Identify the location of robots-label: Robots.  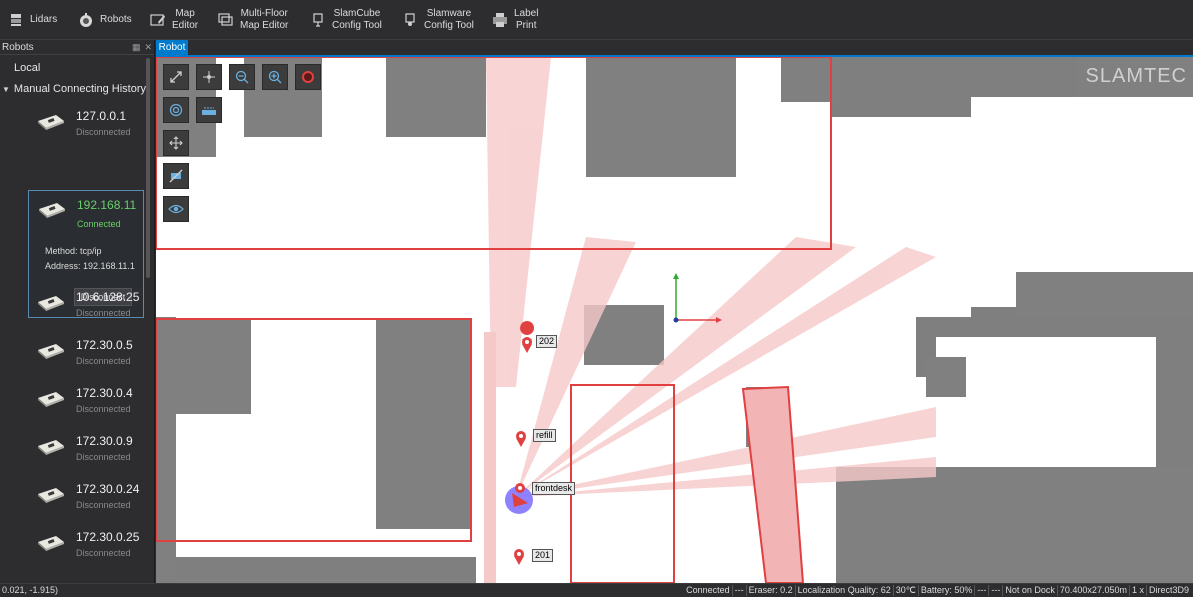
(116, 19).